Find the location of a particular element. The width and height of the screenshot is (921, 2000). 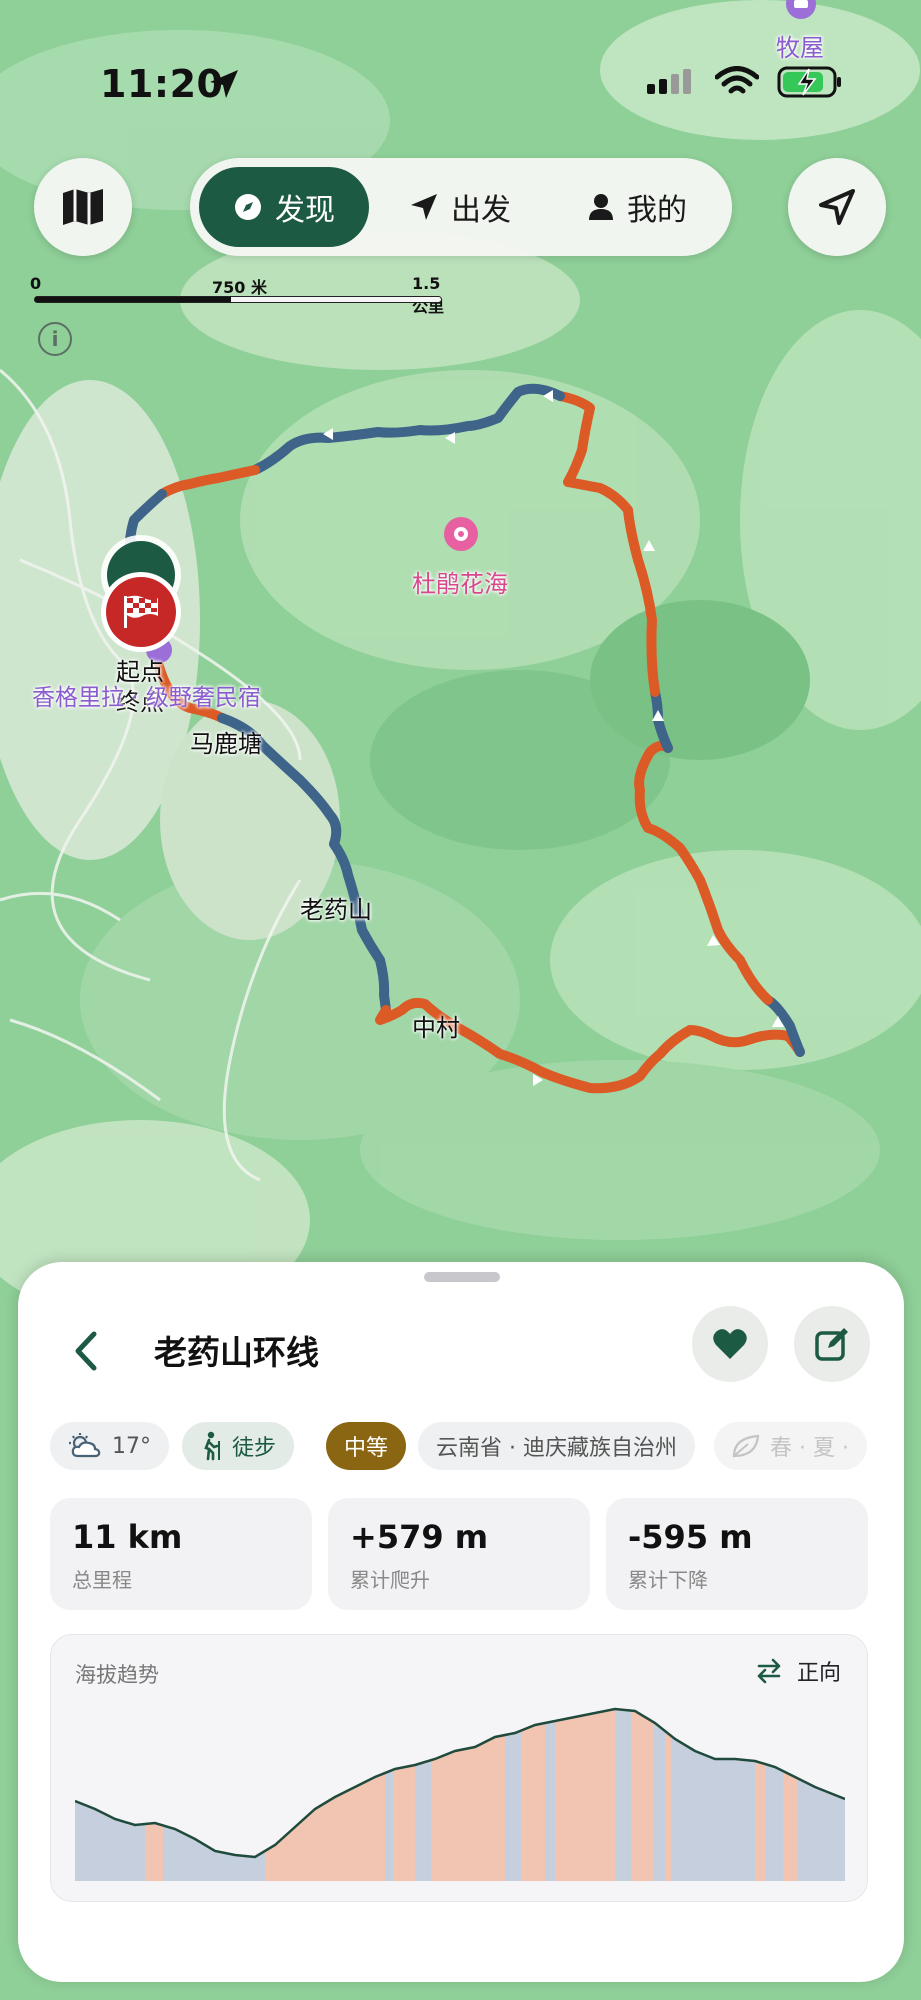

region-chip: 云南省 · 迪庆藏族自治州 is located at coordinates (556, 1446).